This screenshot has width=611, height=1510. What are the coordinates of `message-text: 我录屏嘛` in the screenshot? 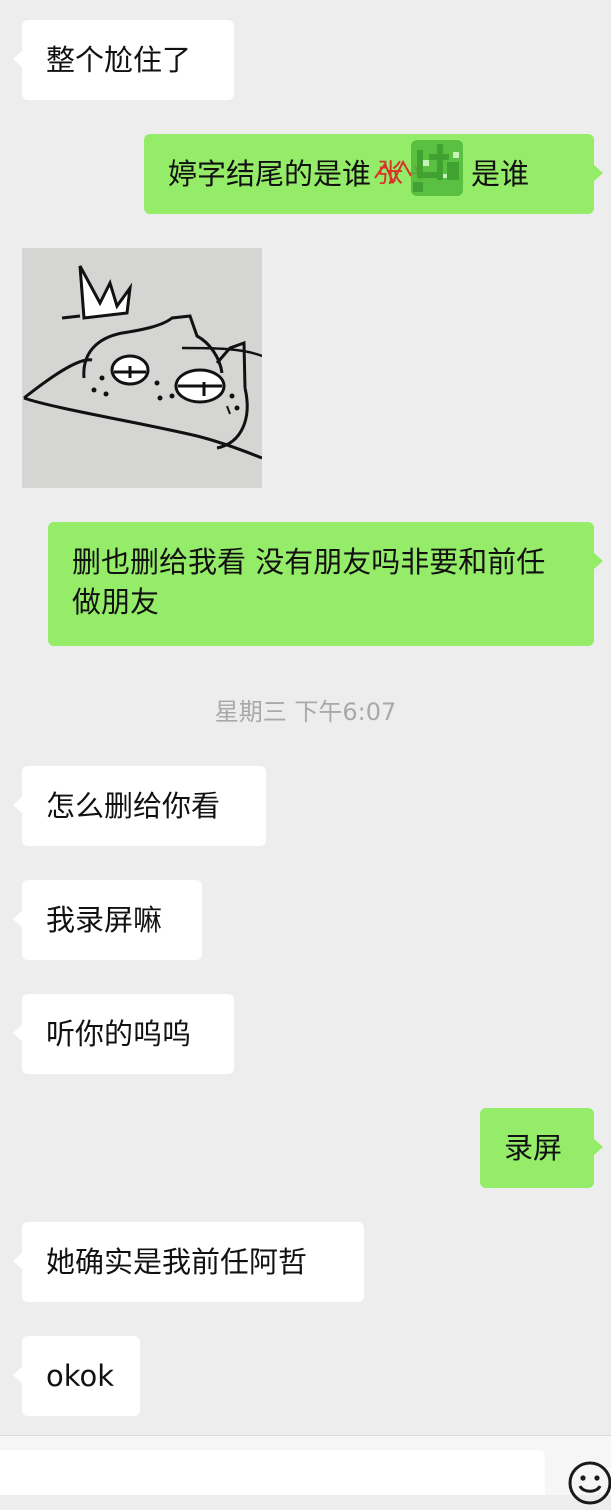 It's located at (104, 920).